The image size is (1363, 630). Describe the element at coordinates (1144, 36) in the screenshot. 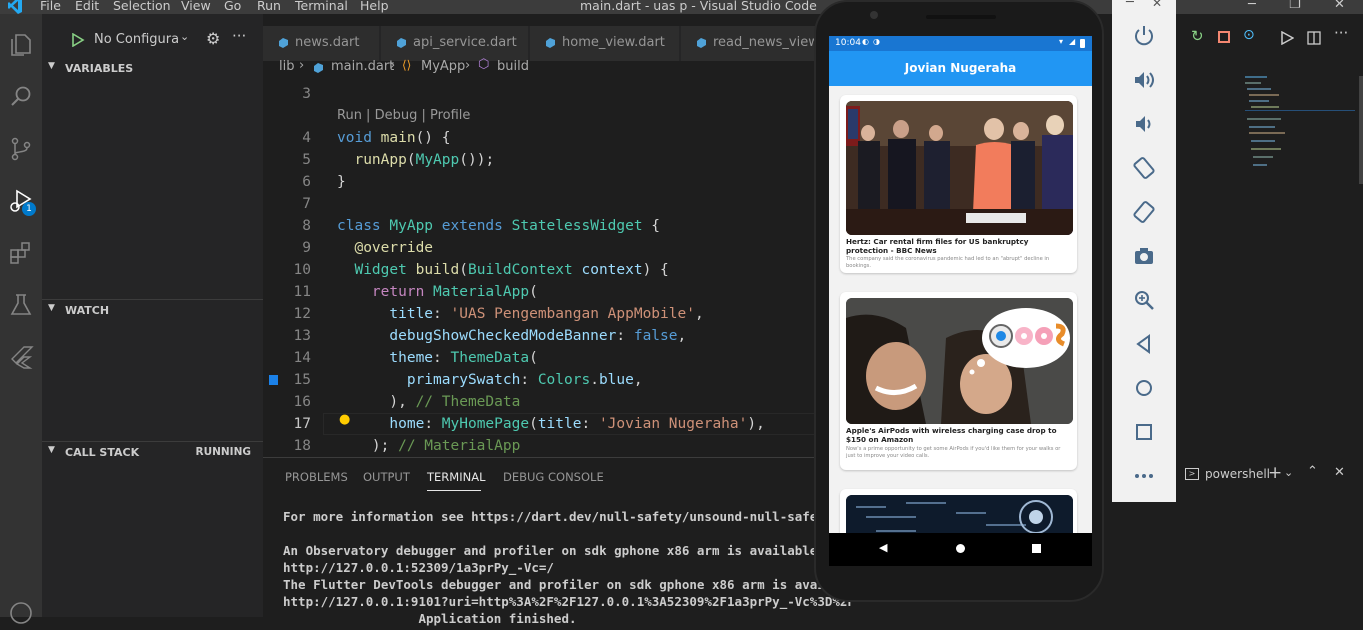

I see `power-icon` at that location.